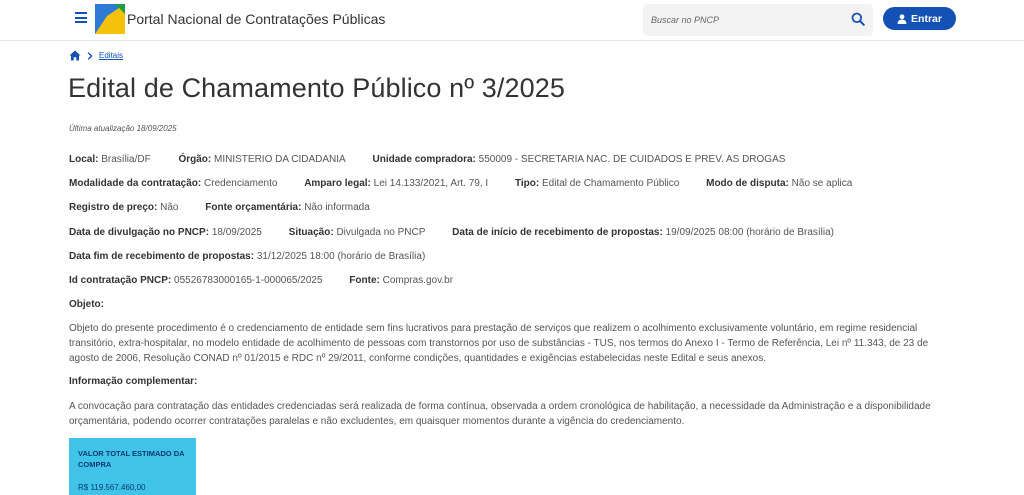  I want to click on search-icon, so click(858, 19).